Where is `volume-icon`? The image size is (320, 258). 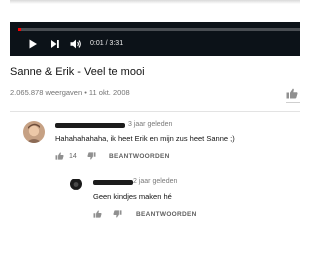
volume-icon is located at coordinates (76, 44).